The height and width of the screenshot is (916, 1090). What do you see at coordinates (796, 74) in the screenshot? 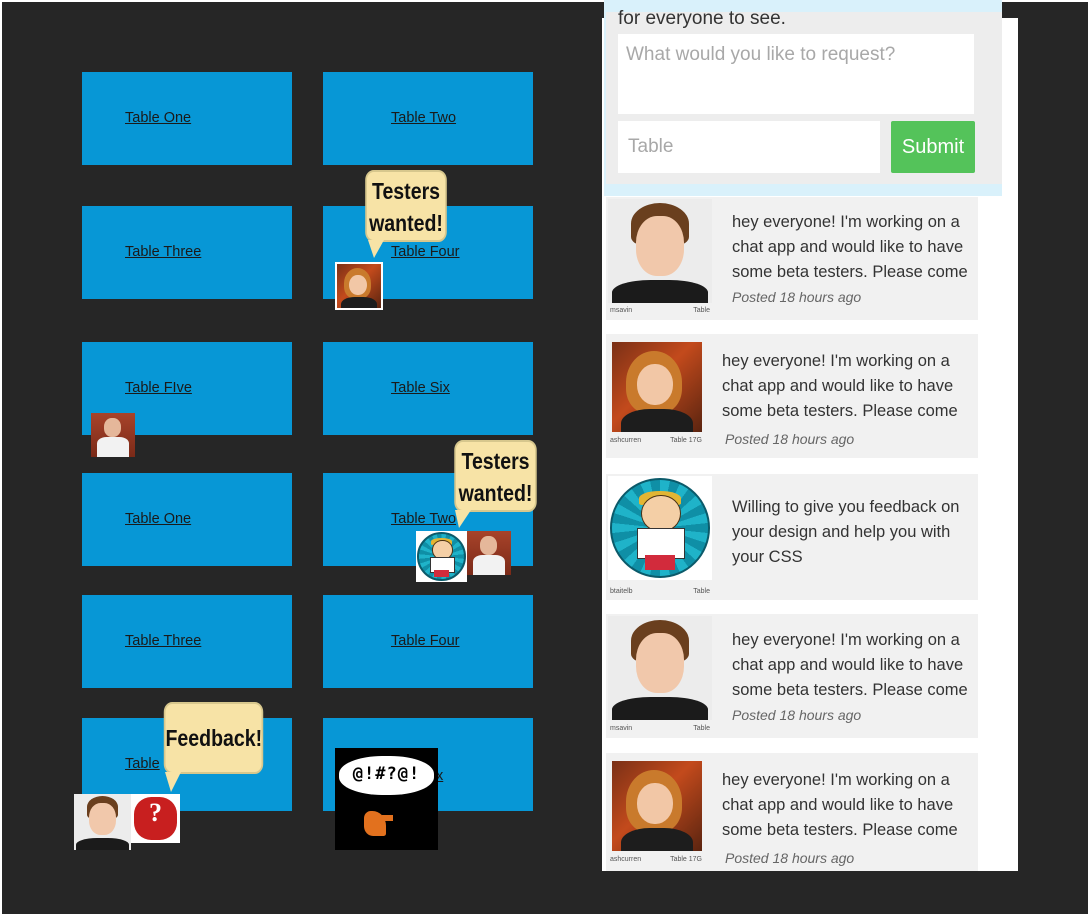
I see `request-textarea: What would you like to request?` at bounding box center [796, 74].